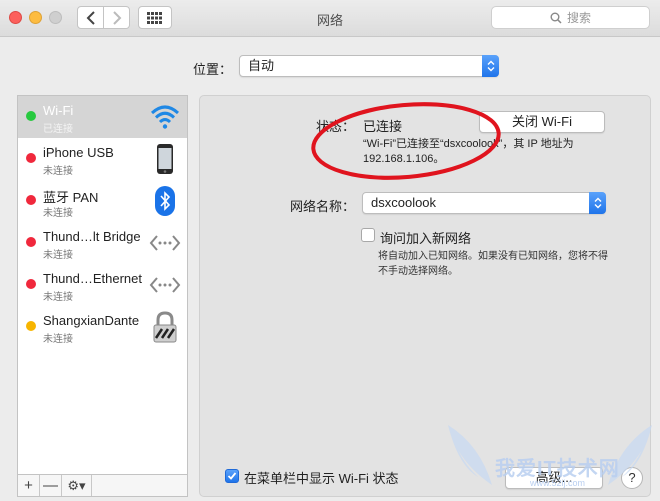  I want to click on search-placeholder: 搜索, so click(578, 18).